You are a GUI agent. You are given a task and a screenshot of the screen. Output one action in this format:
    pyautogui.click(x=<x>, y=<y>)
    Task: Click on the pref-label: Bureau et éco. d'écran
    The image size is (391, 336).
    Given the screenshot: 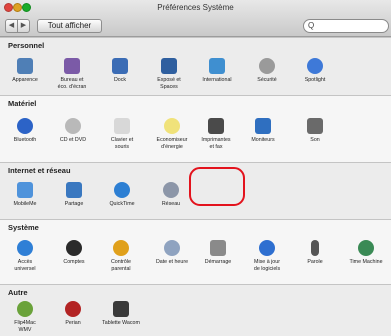 What is the action you would take?
    pyautogui.click(x=72, y=83)
    